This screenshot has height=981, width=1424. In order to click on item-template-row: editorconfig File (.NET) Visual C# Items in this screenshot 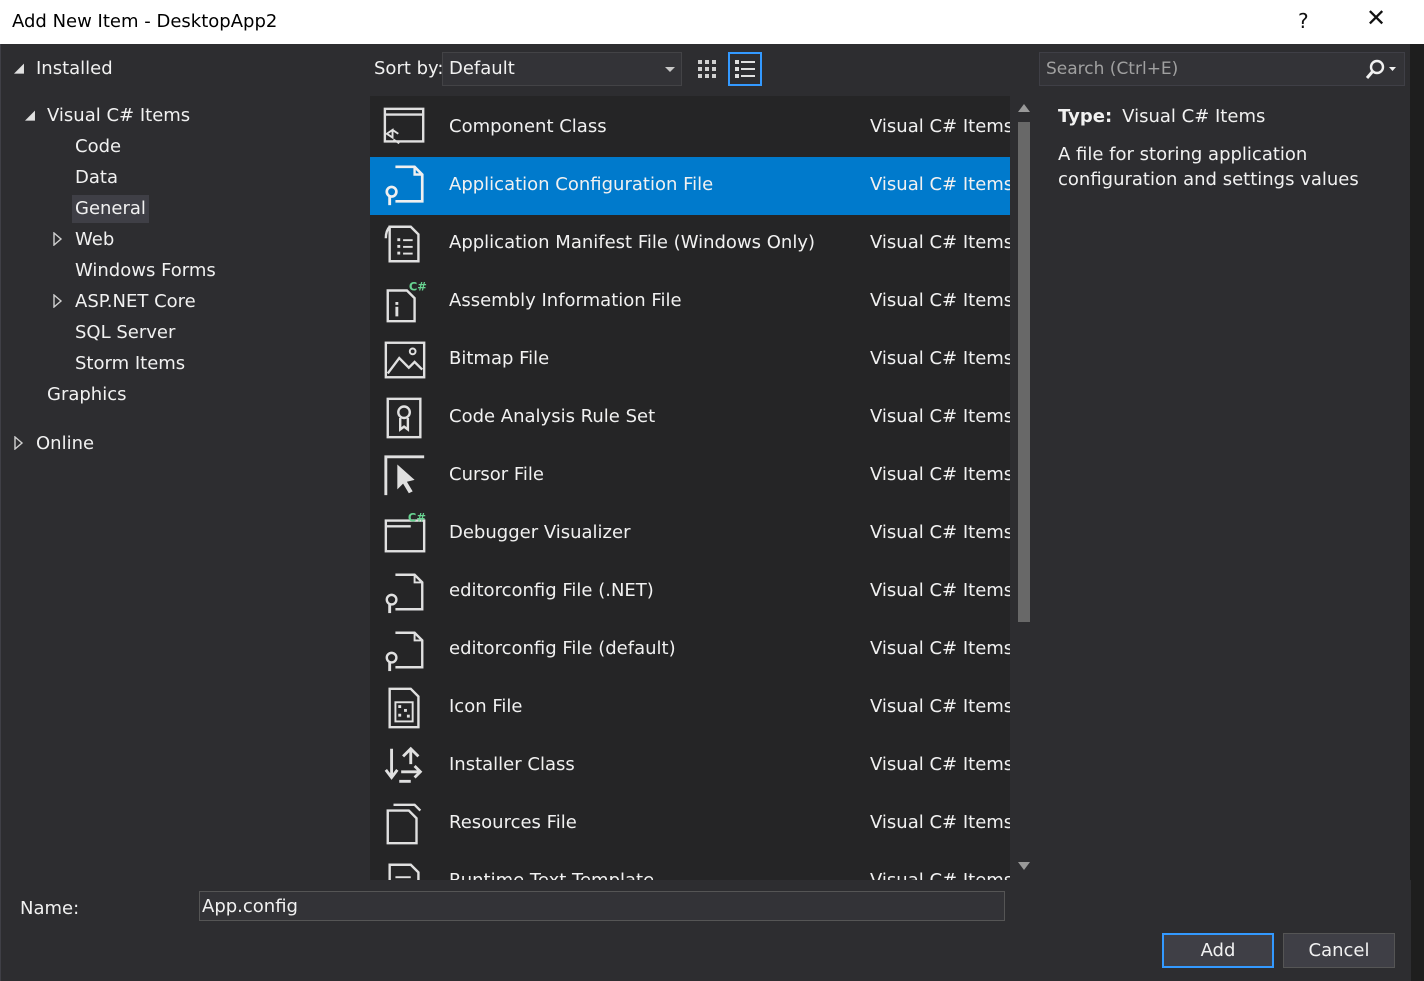, I will do `click(690, 592)`.